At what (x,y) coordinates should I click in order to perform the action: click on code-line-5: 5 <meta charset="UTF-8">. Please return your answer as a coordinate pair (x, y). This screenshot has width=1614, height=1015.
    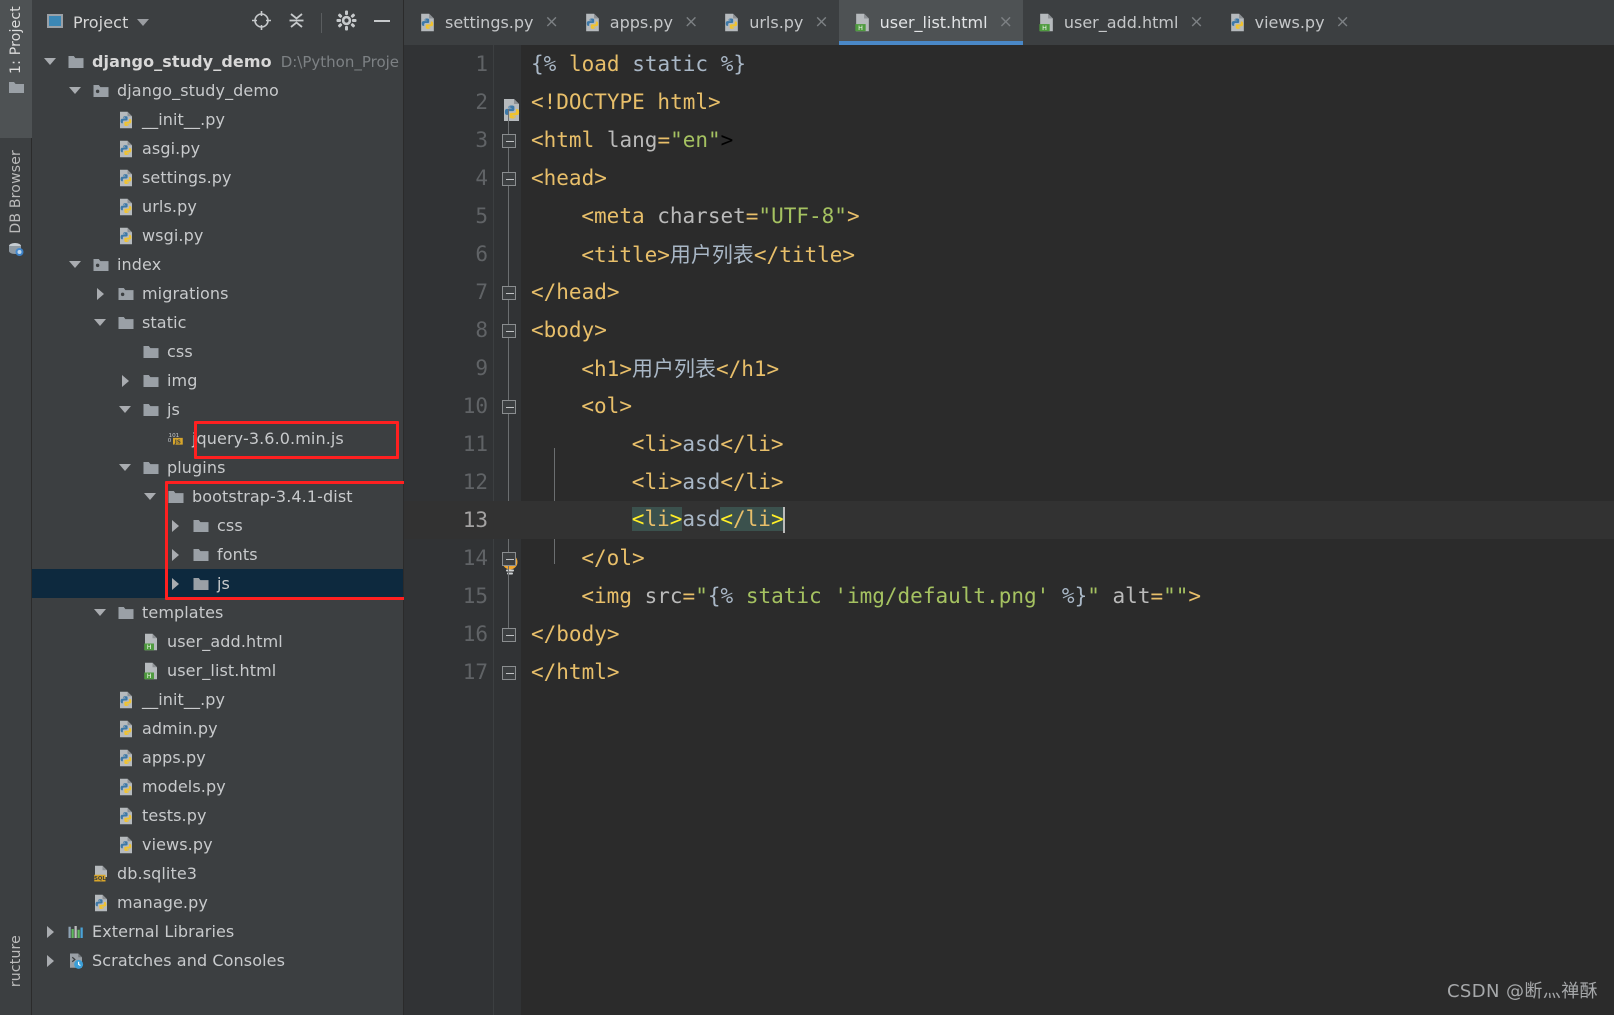
    Looking at the image, I should click on (1009, 216).